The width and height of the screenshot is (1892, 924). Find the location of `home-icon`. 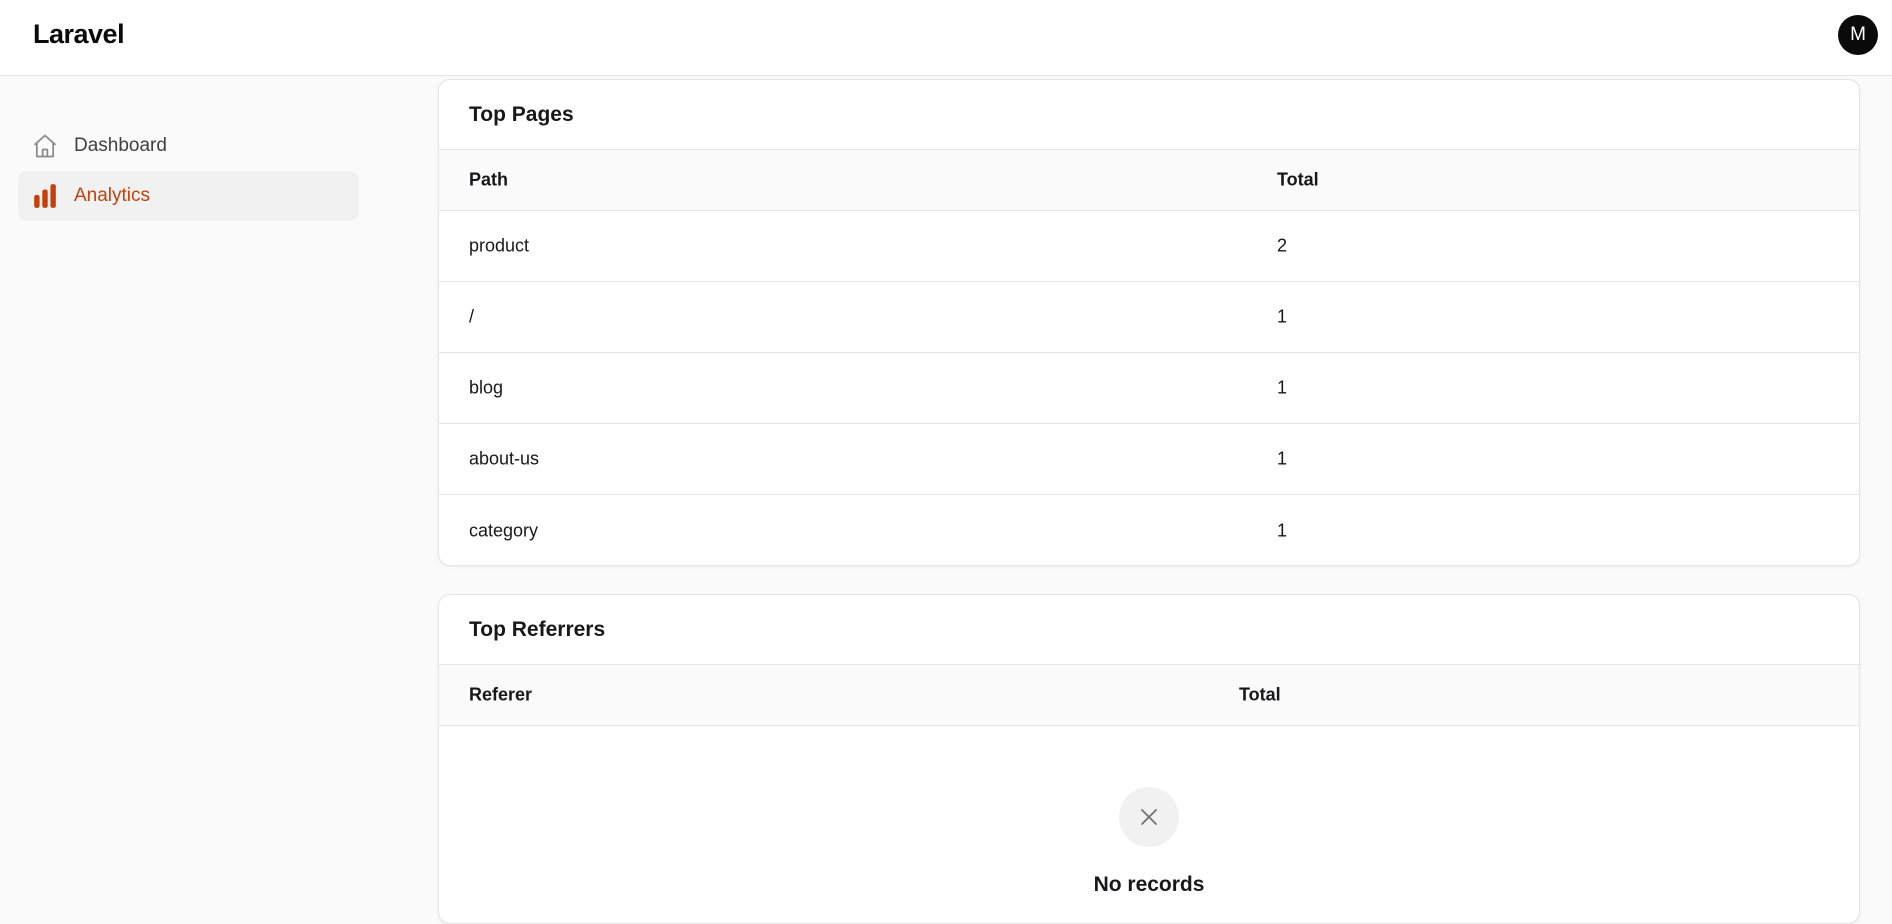

home-icon is located at coordinates (45, 146).